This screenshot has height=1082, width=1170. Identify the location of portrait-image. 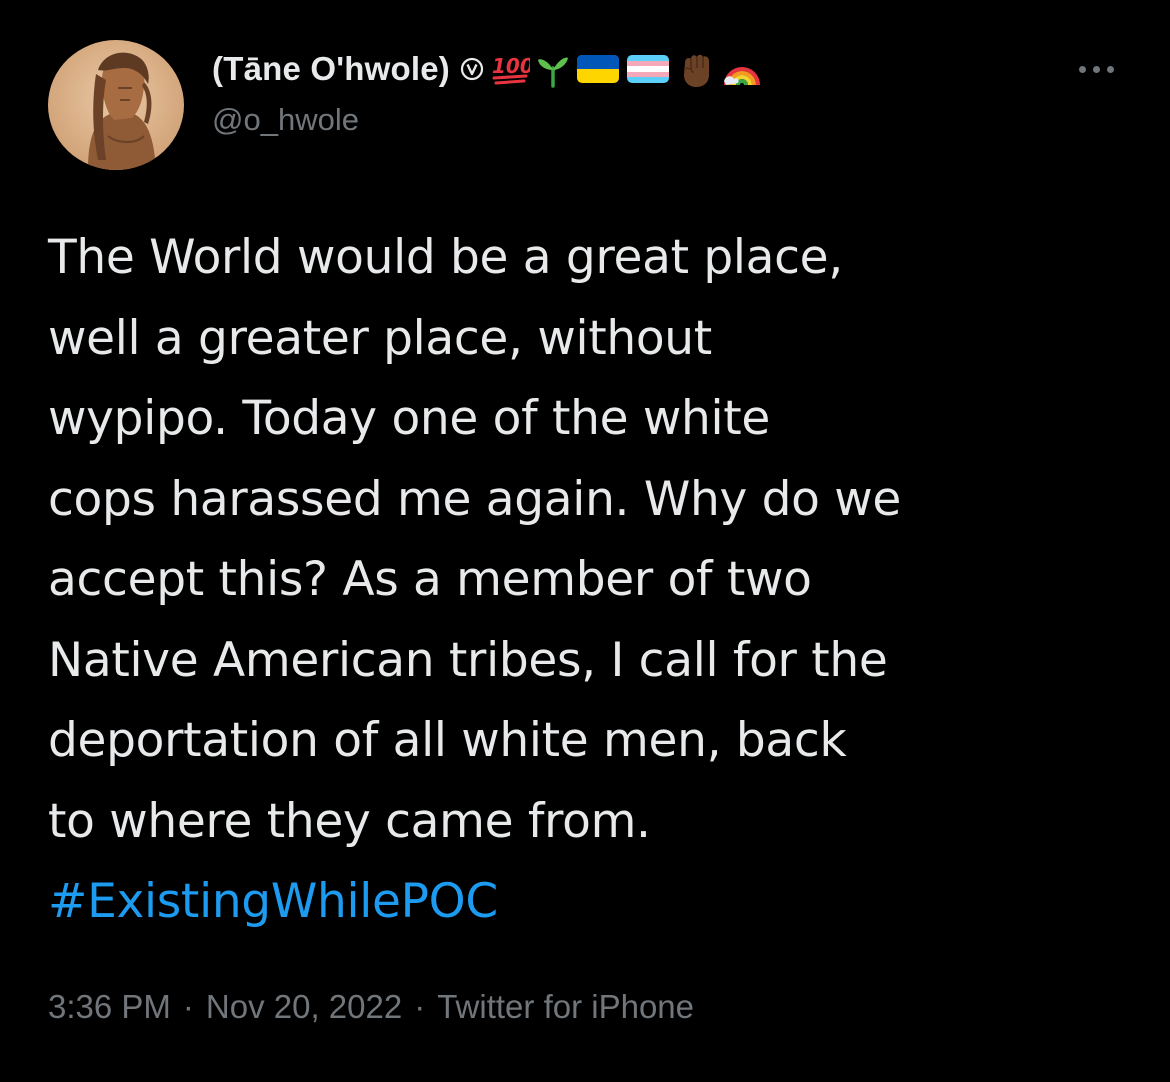
(122, 111).